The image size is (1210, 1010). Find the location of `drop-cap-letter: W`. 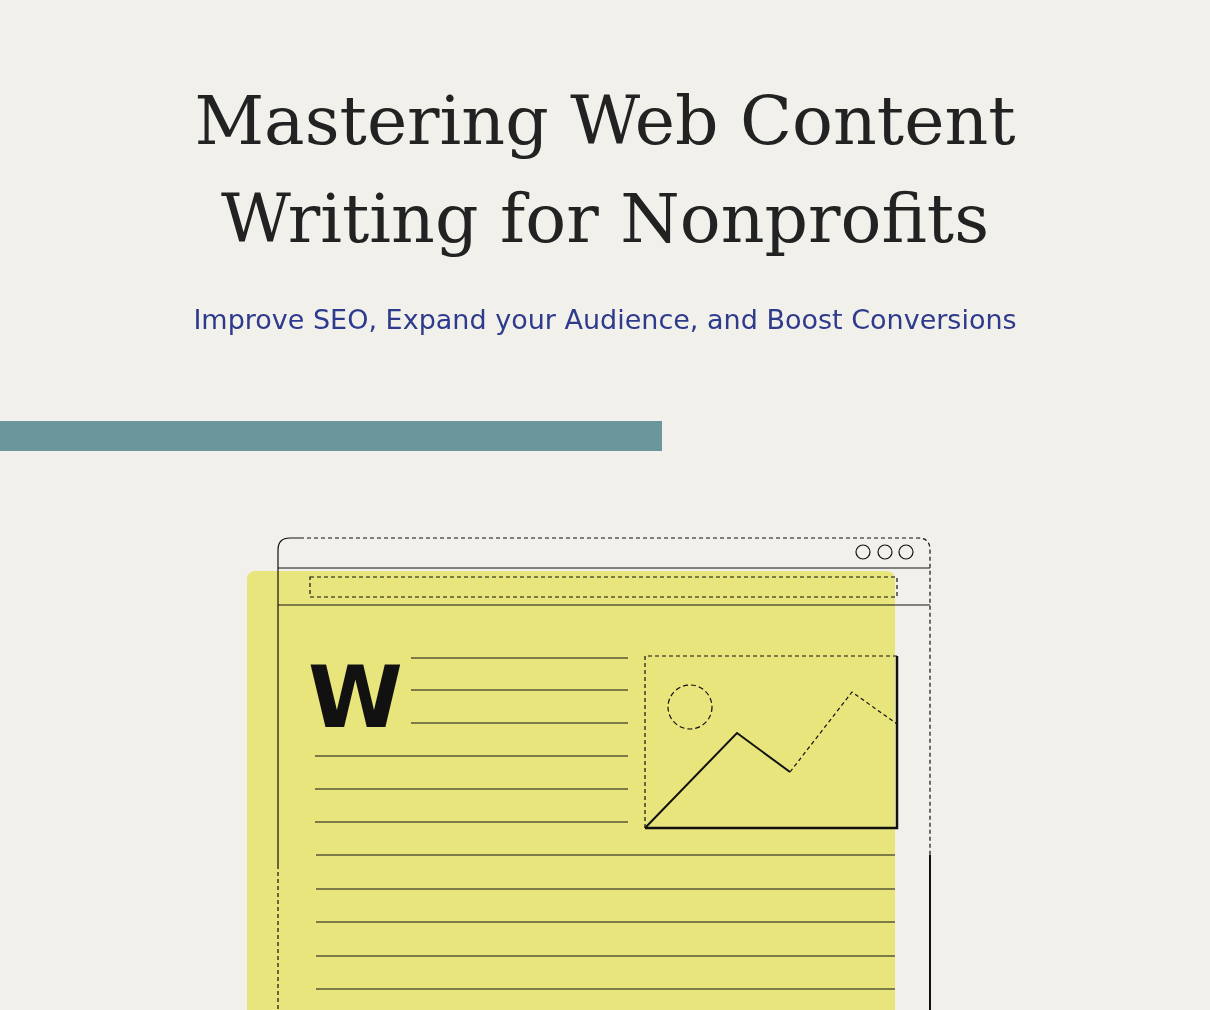

drop-cap-letter: W is located at coordinates (355, 697).